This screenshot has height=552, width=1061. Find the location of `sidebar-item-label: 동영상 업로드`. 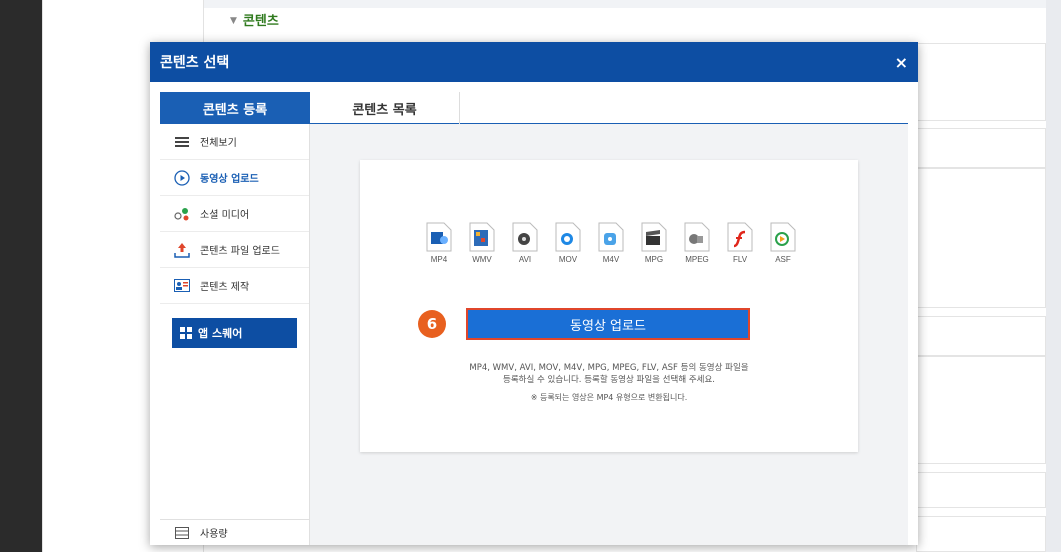

sidebar-item-label: 동영상 업로드 is located at coordinates (229, 179).